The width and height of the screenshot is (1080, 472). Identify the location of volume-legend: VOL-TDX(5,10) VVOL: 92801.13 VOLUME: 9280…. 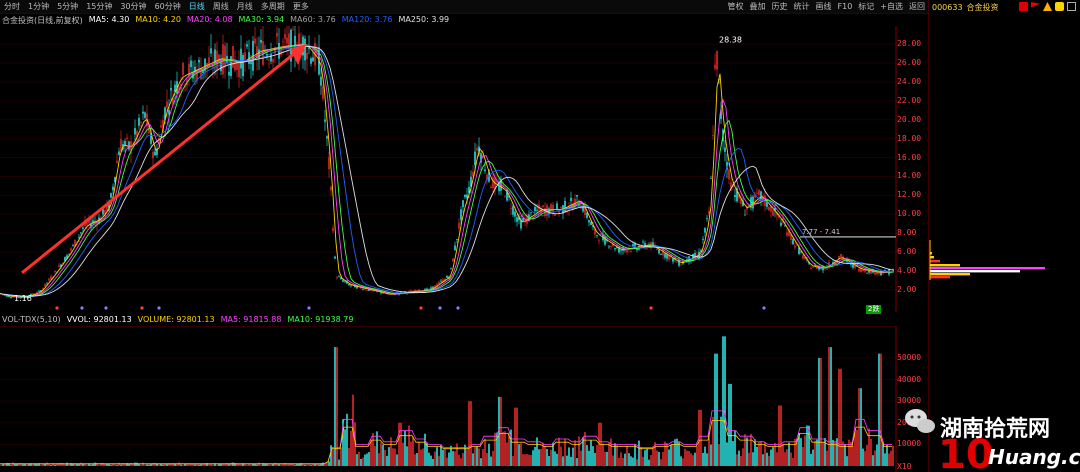
(177, 320).